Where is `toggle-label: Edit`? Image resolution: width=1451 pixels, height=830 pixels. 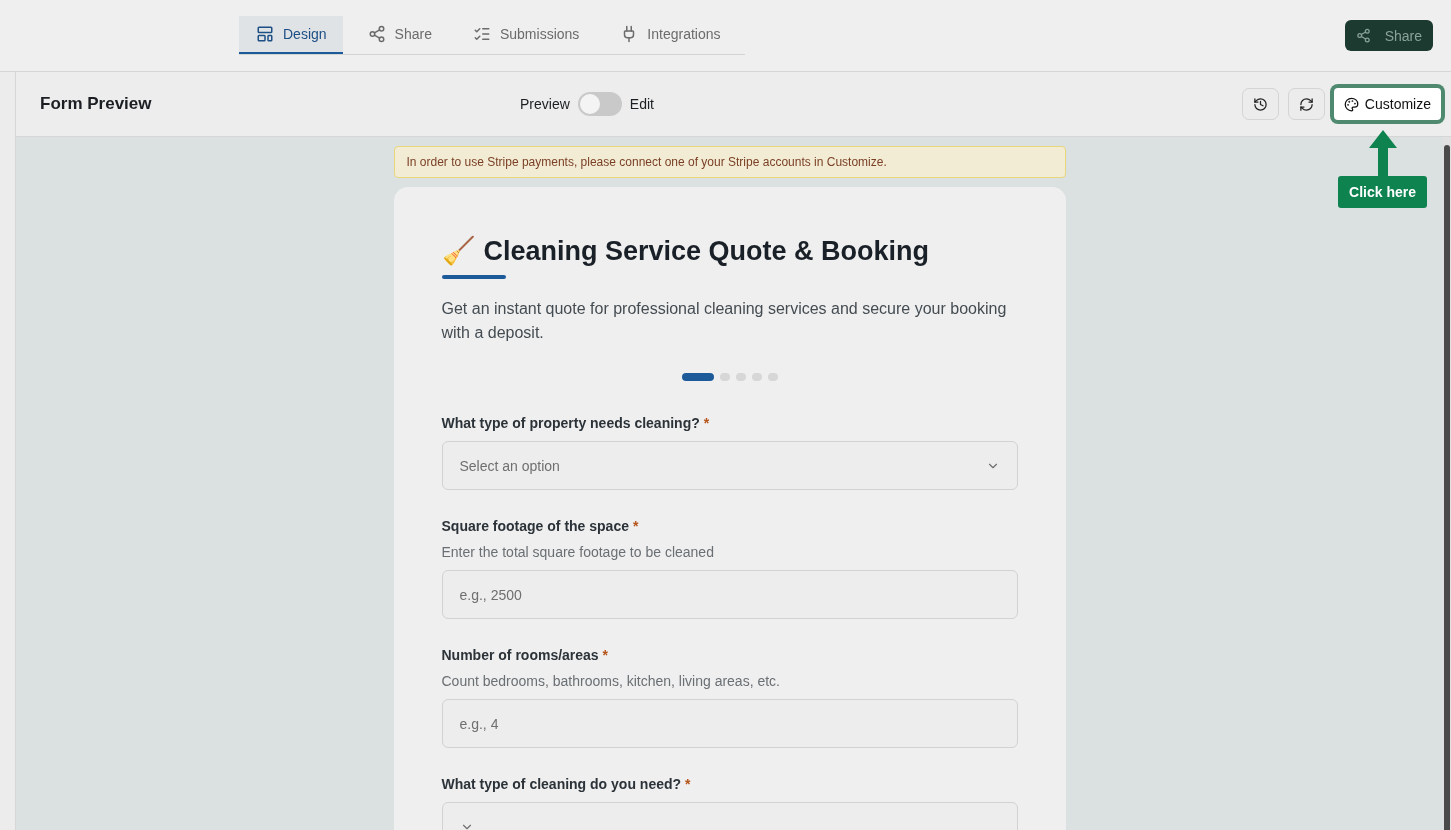 toggle-label: Edit is located at coordinates (641, 104).